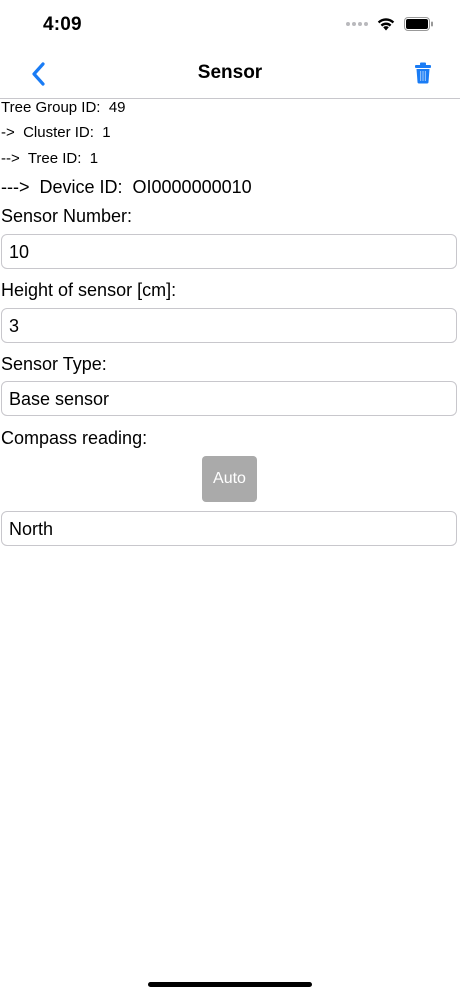 Image resolution: width=460 pixels, height=996 pixels. I want to click on device-id: ---> Device ID: OI0000000010, so click(126, 187).